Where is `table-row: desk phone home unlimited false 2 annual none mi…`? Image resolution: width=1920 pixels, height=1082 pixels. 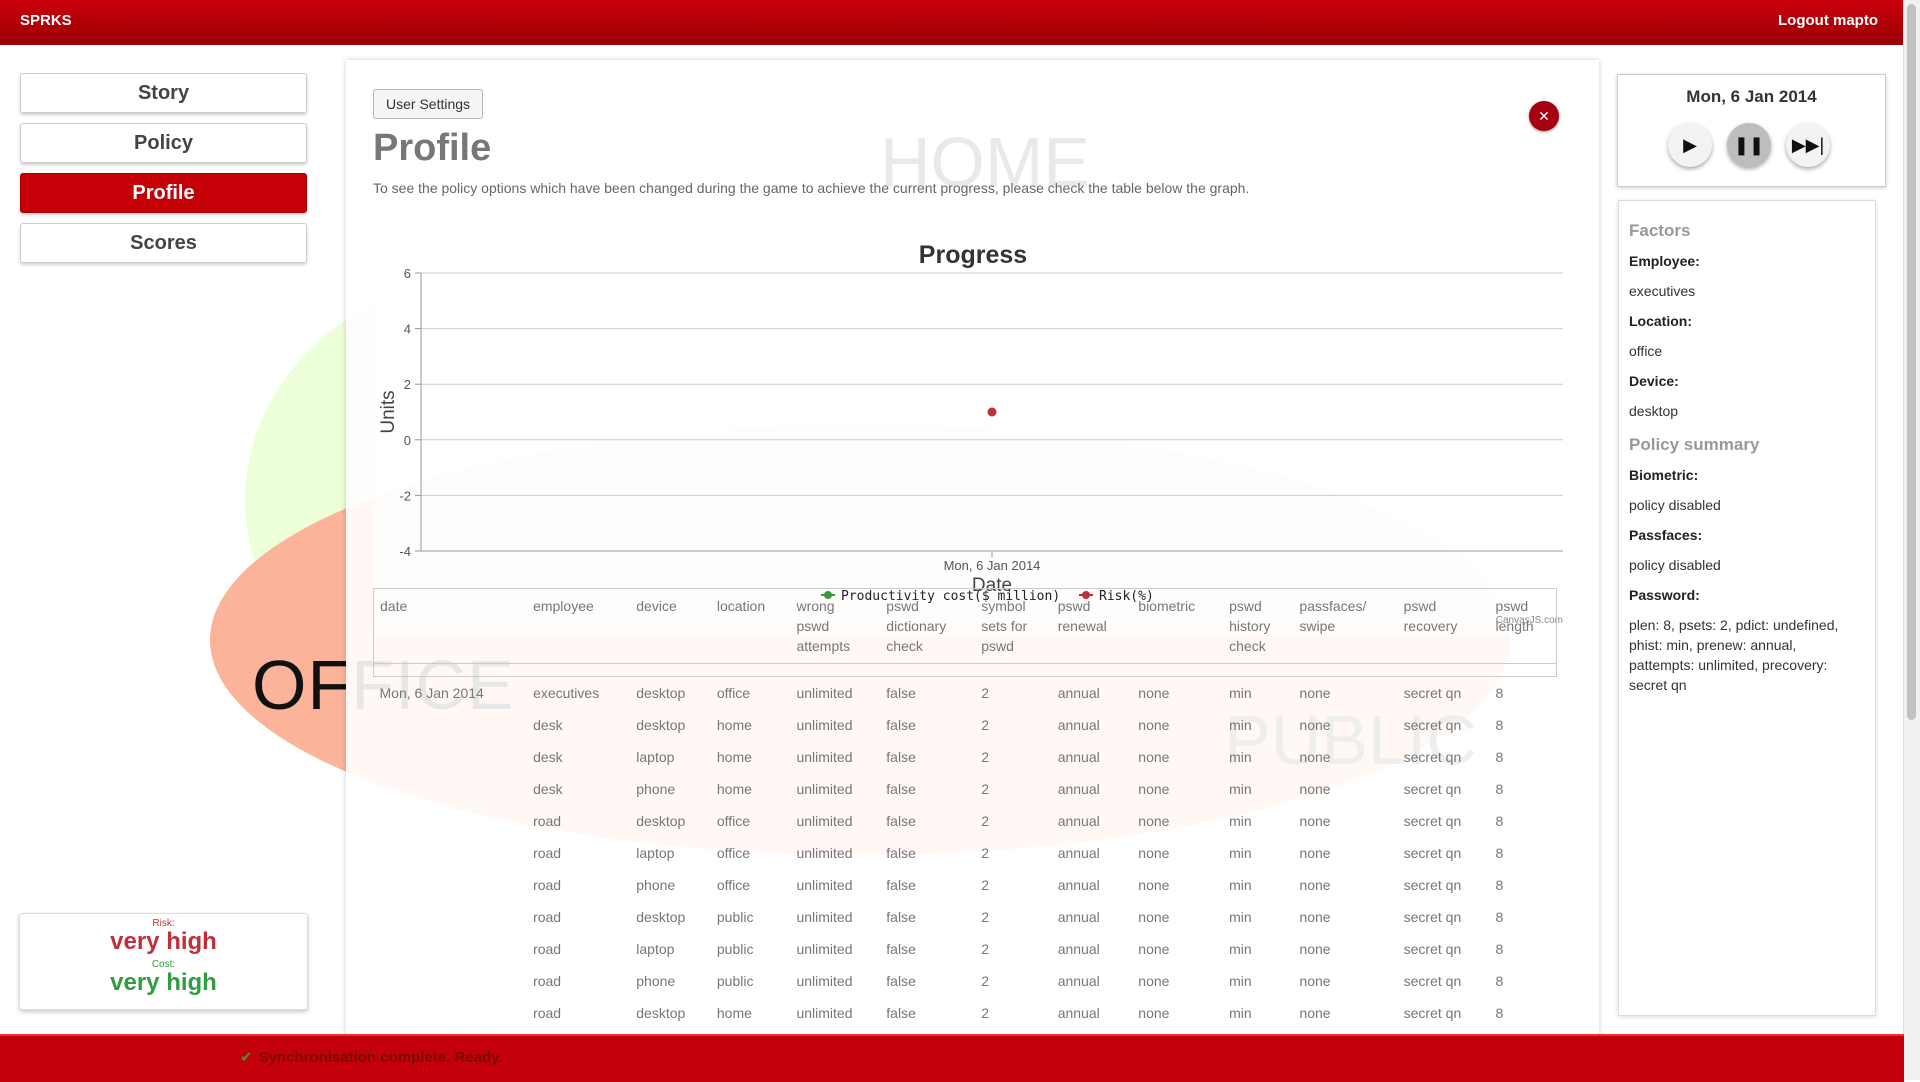 table-row: desk phone home unlimited false 2 annual none mi… is located at coordinates (965, 789).